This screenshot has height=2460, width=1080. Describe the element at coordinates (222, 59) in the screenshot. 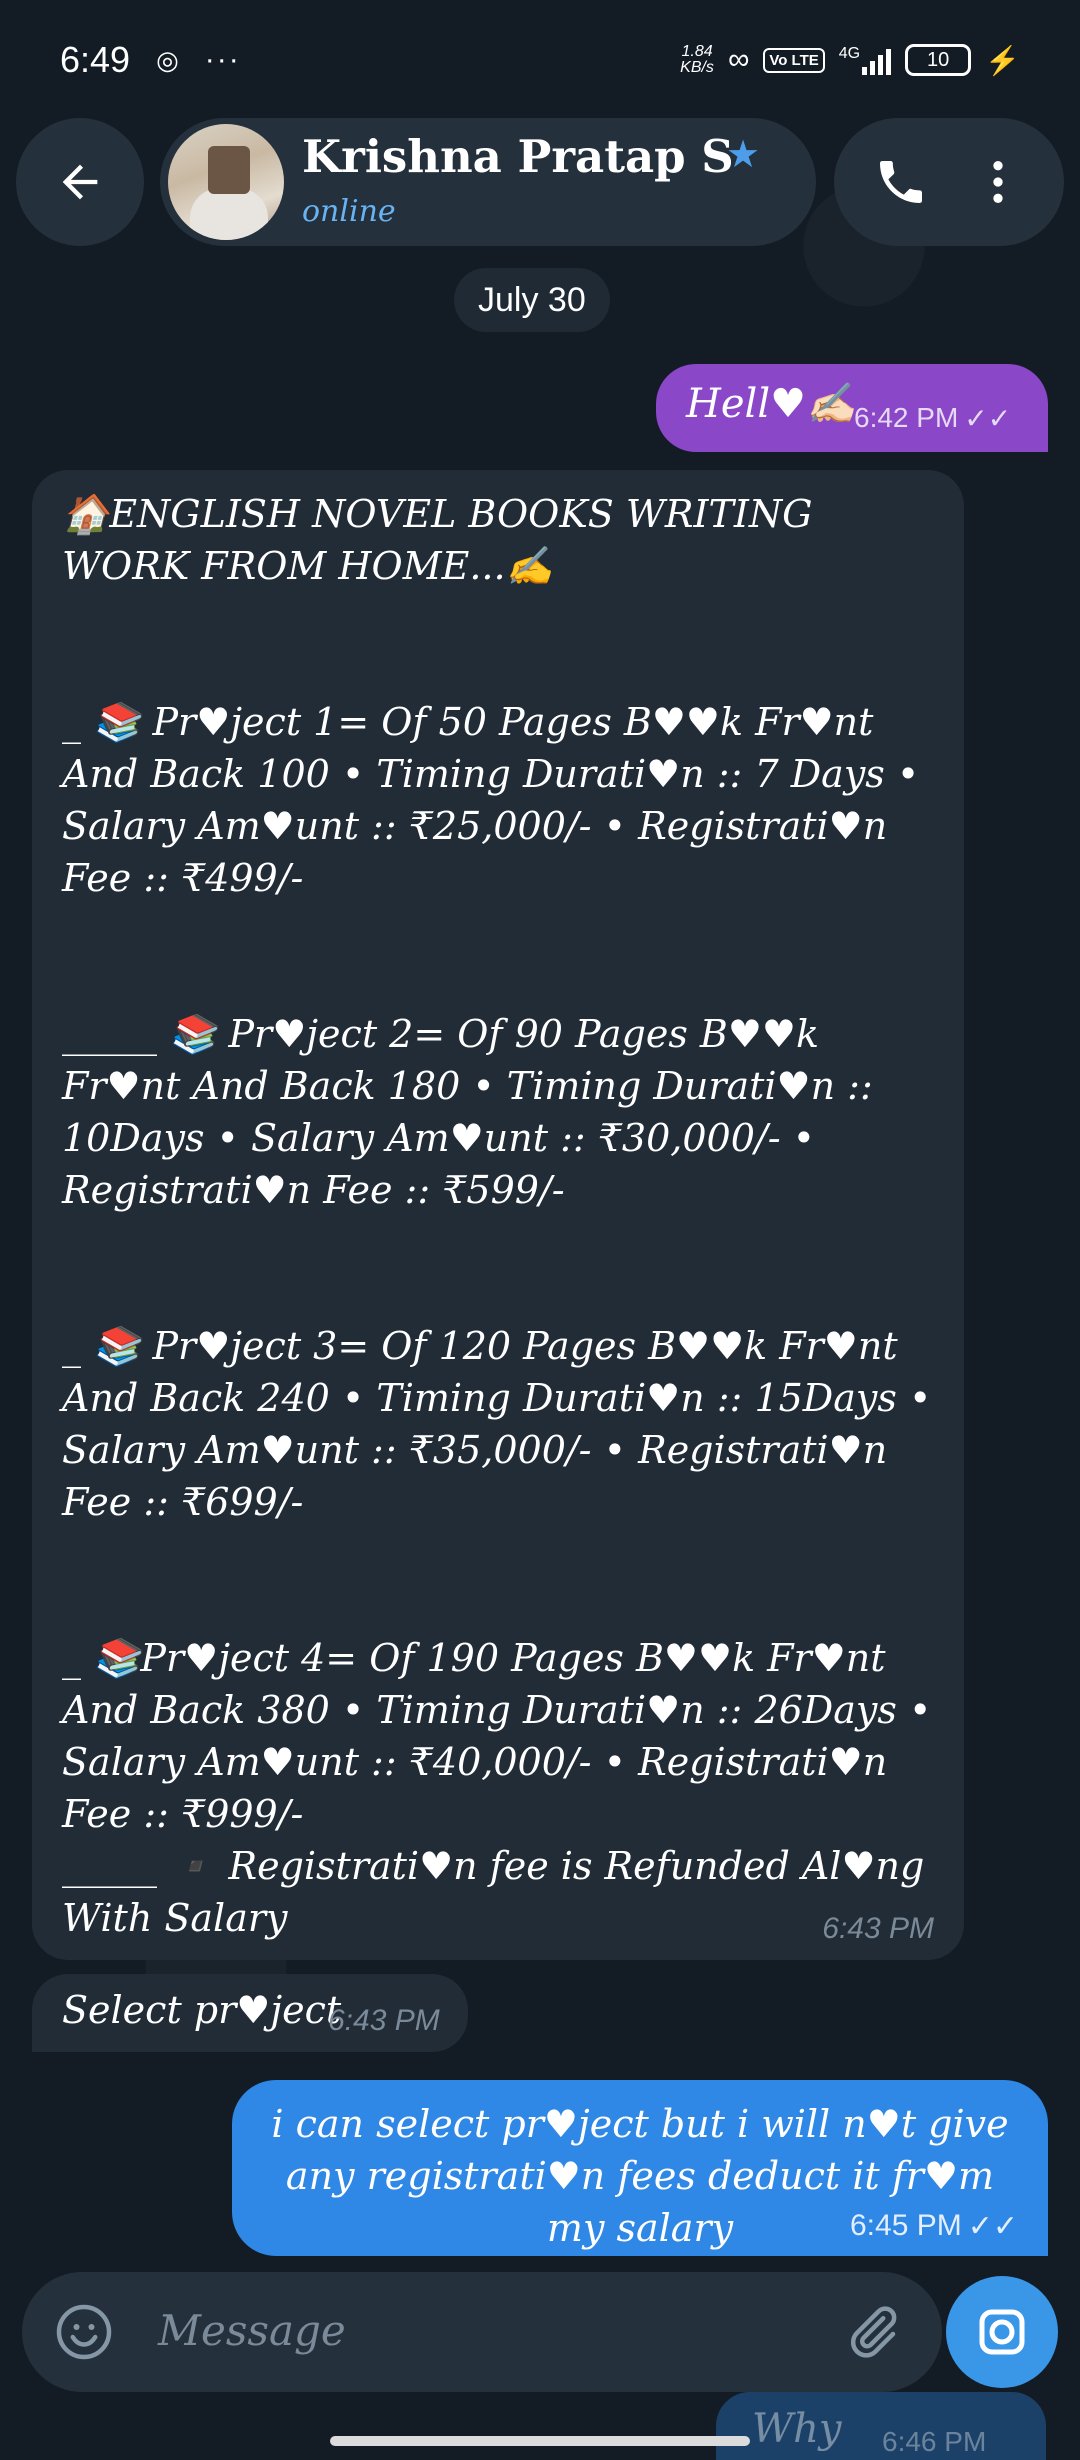

I see `more-notifications-icon: ···` at that location.